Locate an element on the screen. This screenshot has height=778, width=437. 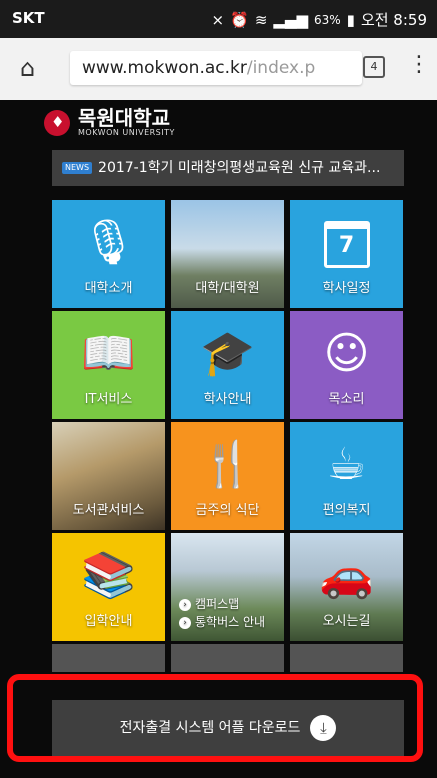
attendance-app-download-button: 전자출결 시스템 어플 다운로드 ⤓ is located at coordinates (228, 728).